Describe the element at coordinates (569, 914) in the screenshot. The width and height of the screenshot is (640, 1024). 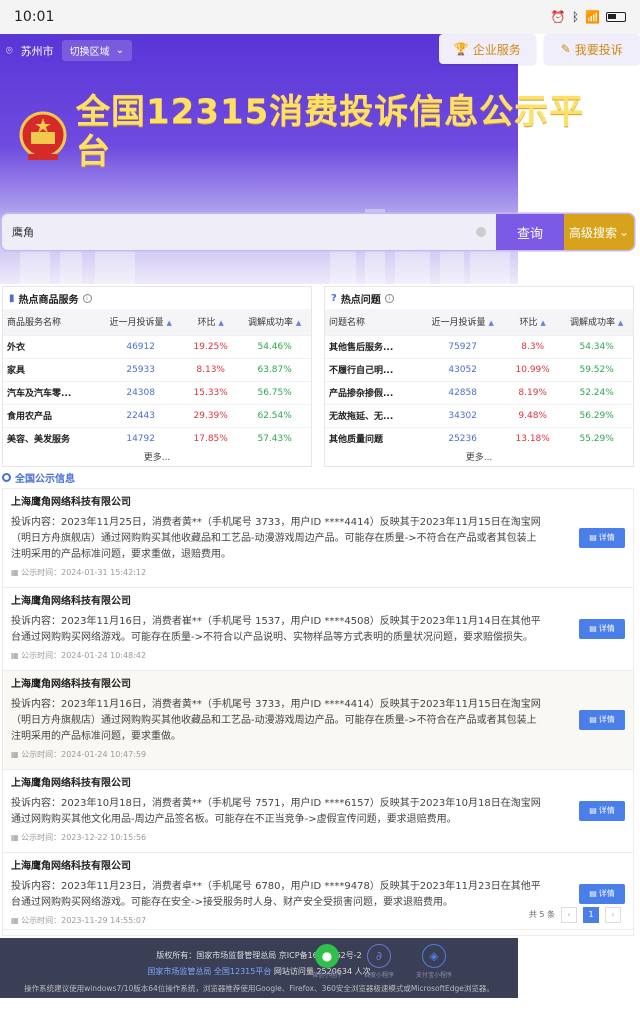
I see `prev-page-button: ‹` at that location.